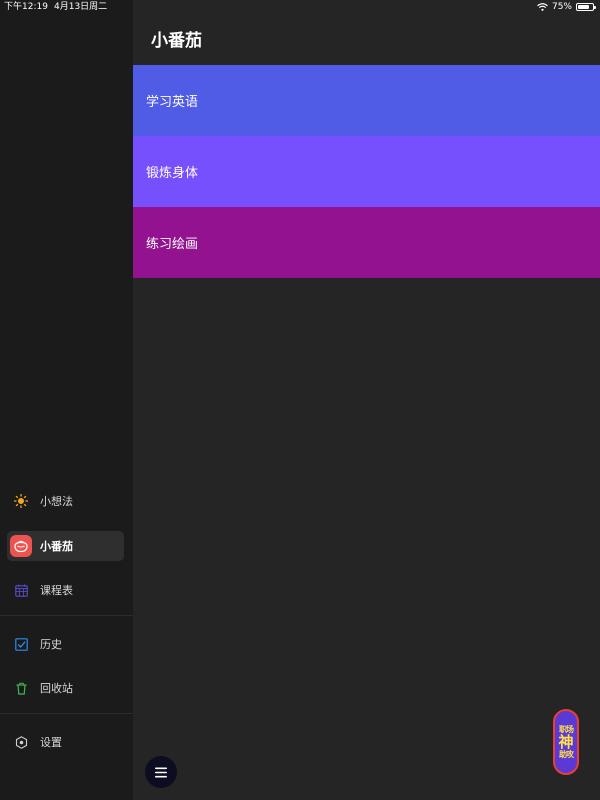 The image size is (600, 800). I want to click on task-label: 学习英语, so click(172, 102).